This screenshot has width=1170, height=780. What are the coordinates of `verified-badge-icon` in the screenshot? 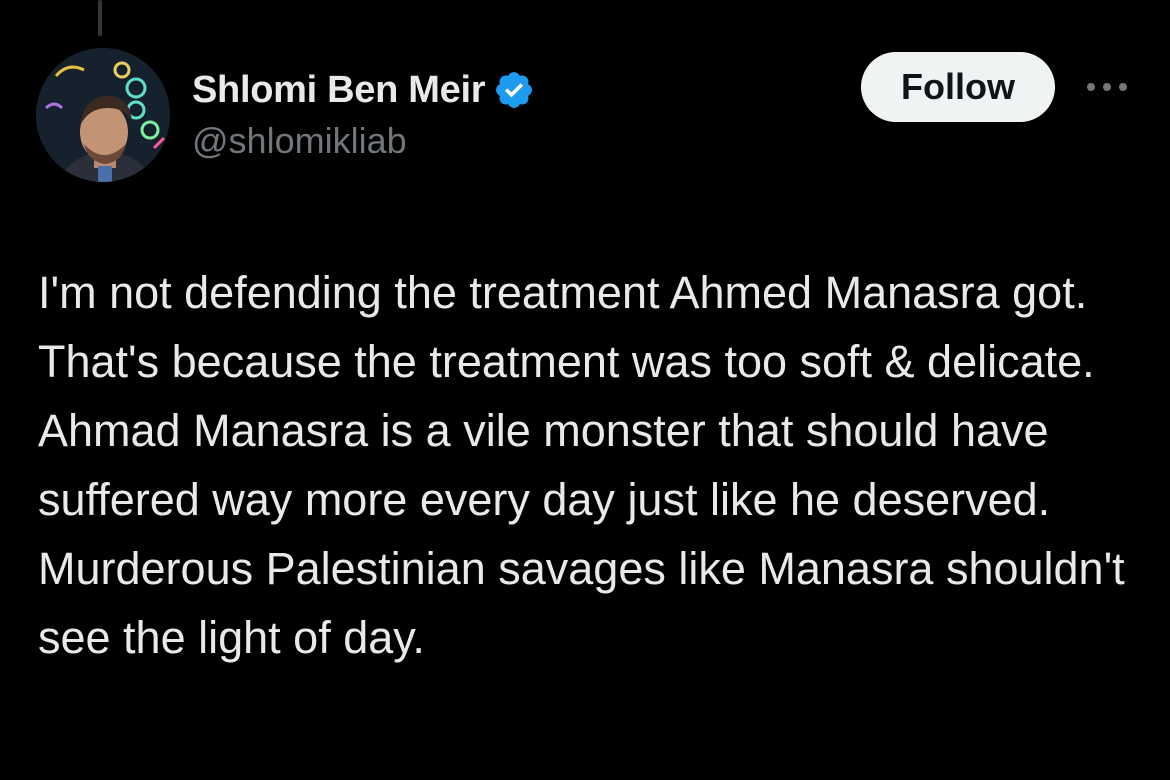 It's located at (514, 90).